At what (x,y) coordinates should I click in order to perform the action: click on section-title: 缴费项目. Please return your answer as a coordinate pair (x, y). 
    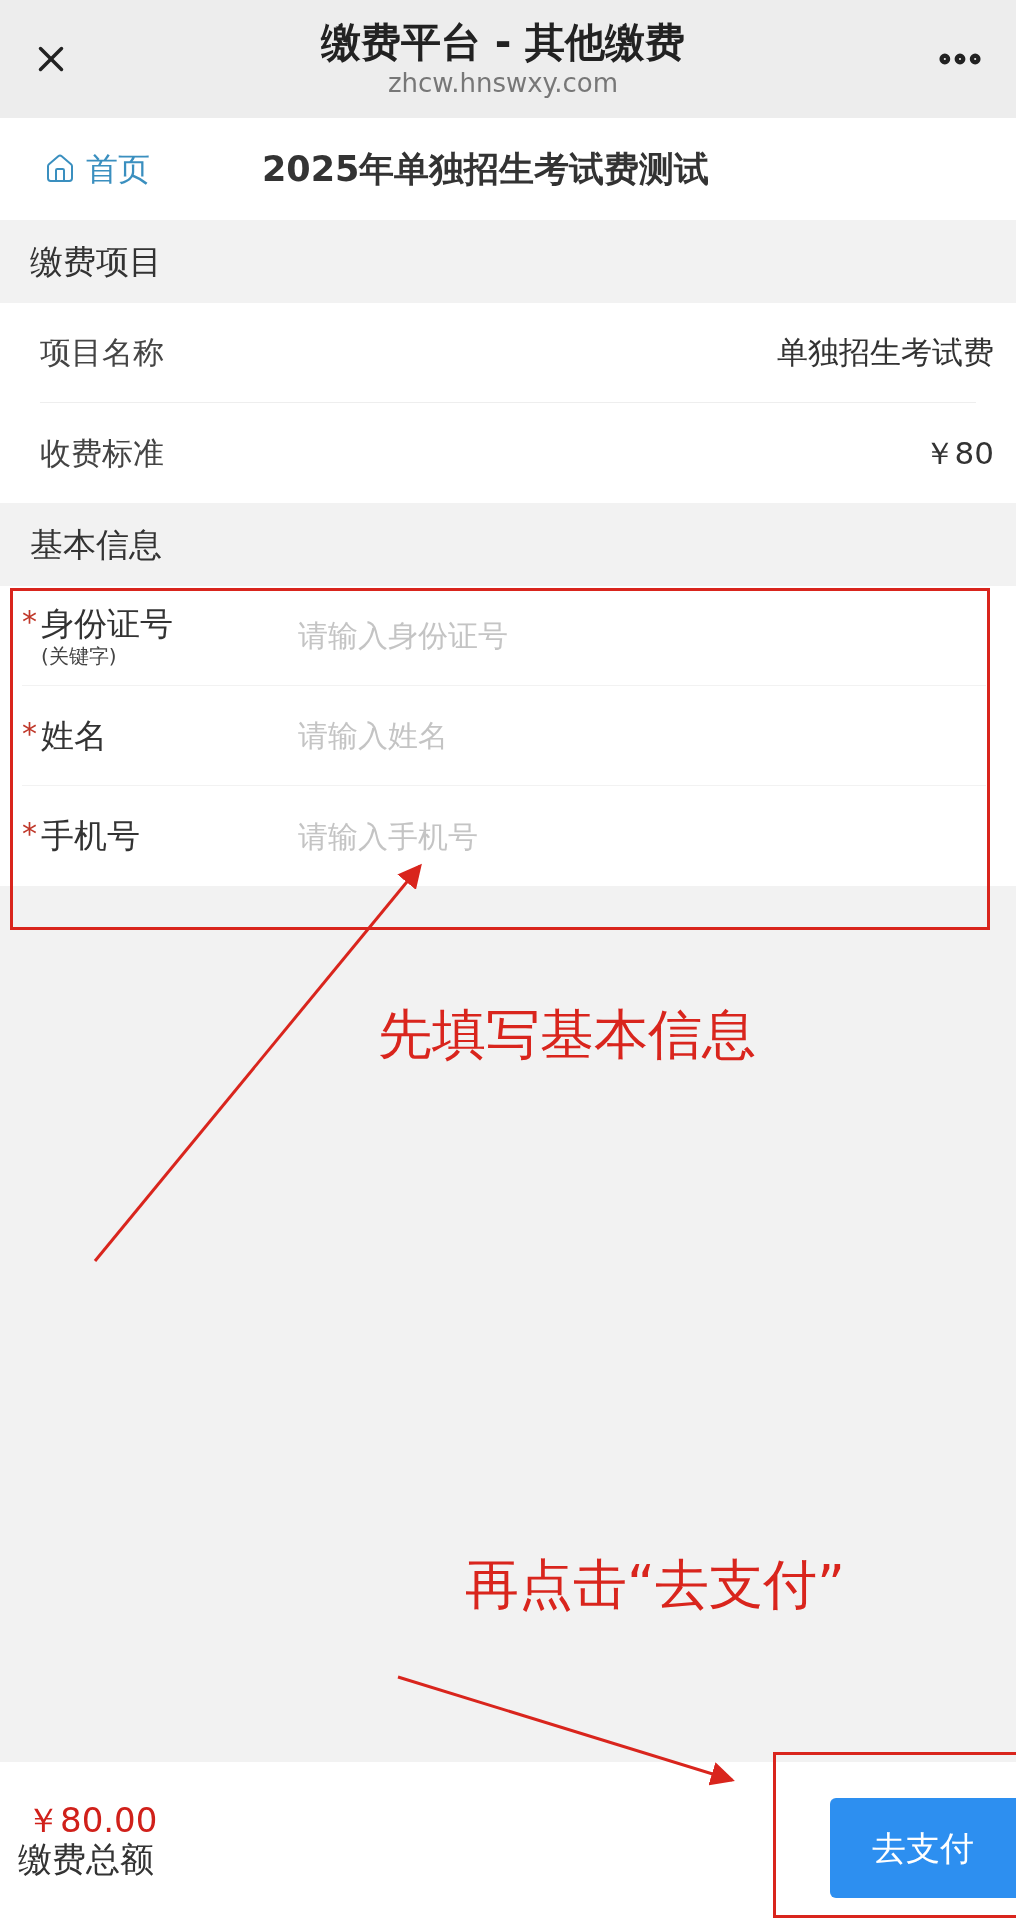
    Looking at the image, I should click on (96, 261).